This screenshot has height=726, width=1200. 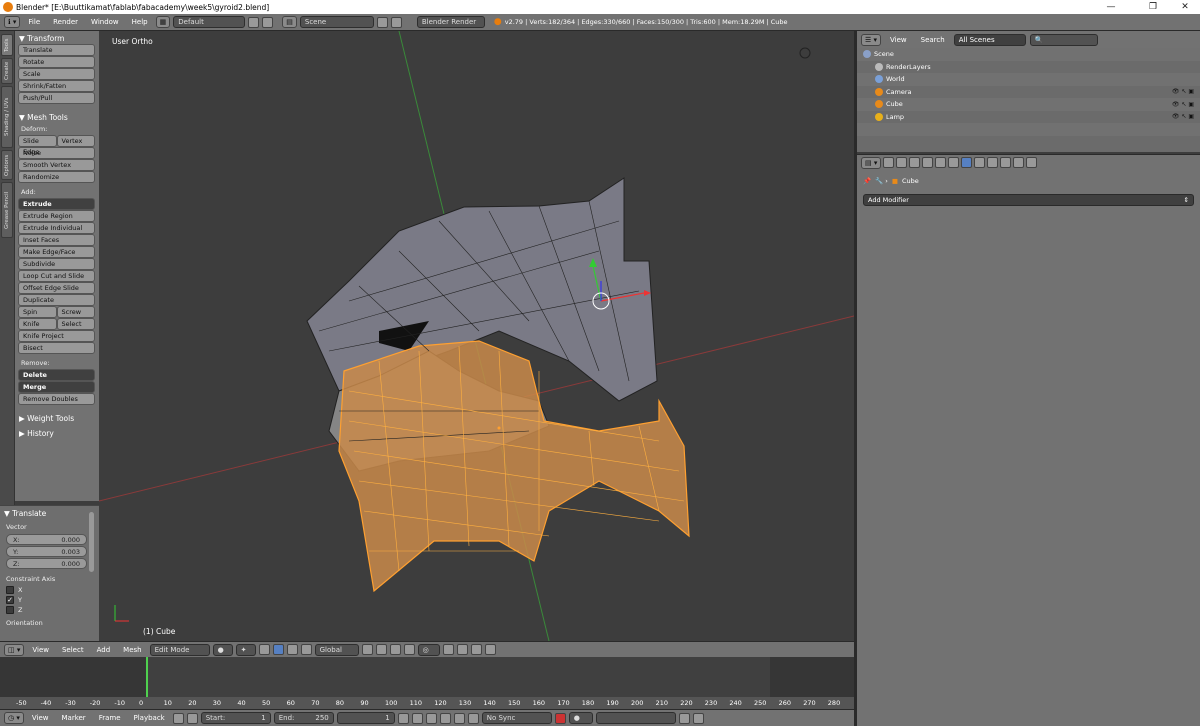 I want to click on end-frame-field: End: 250, so click(x=303, y=718).